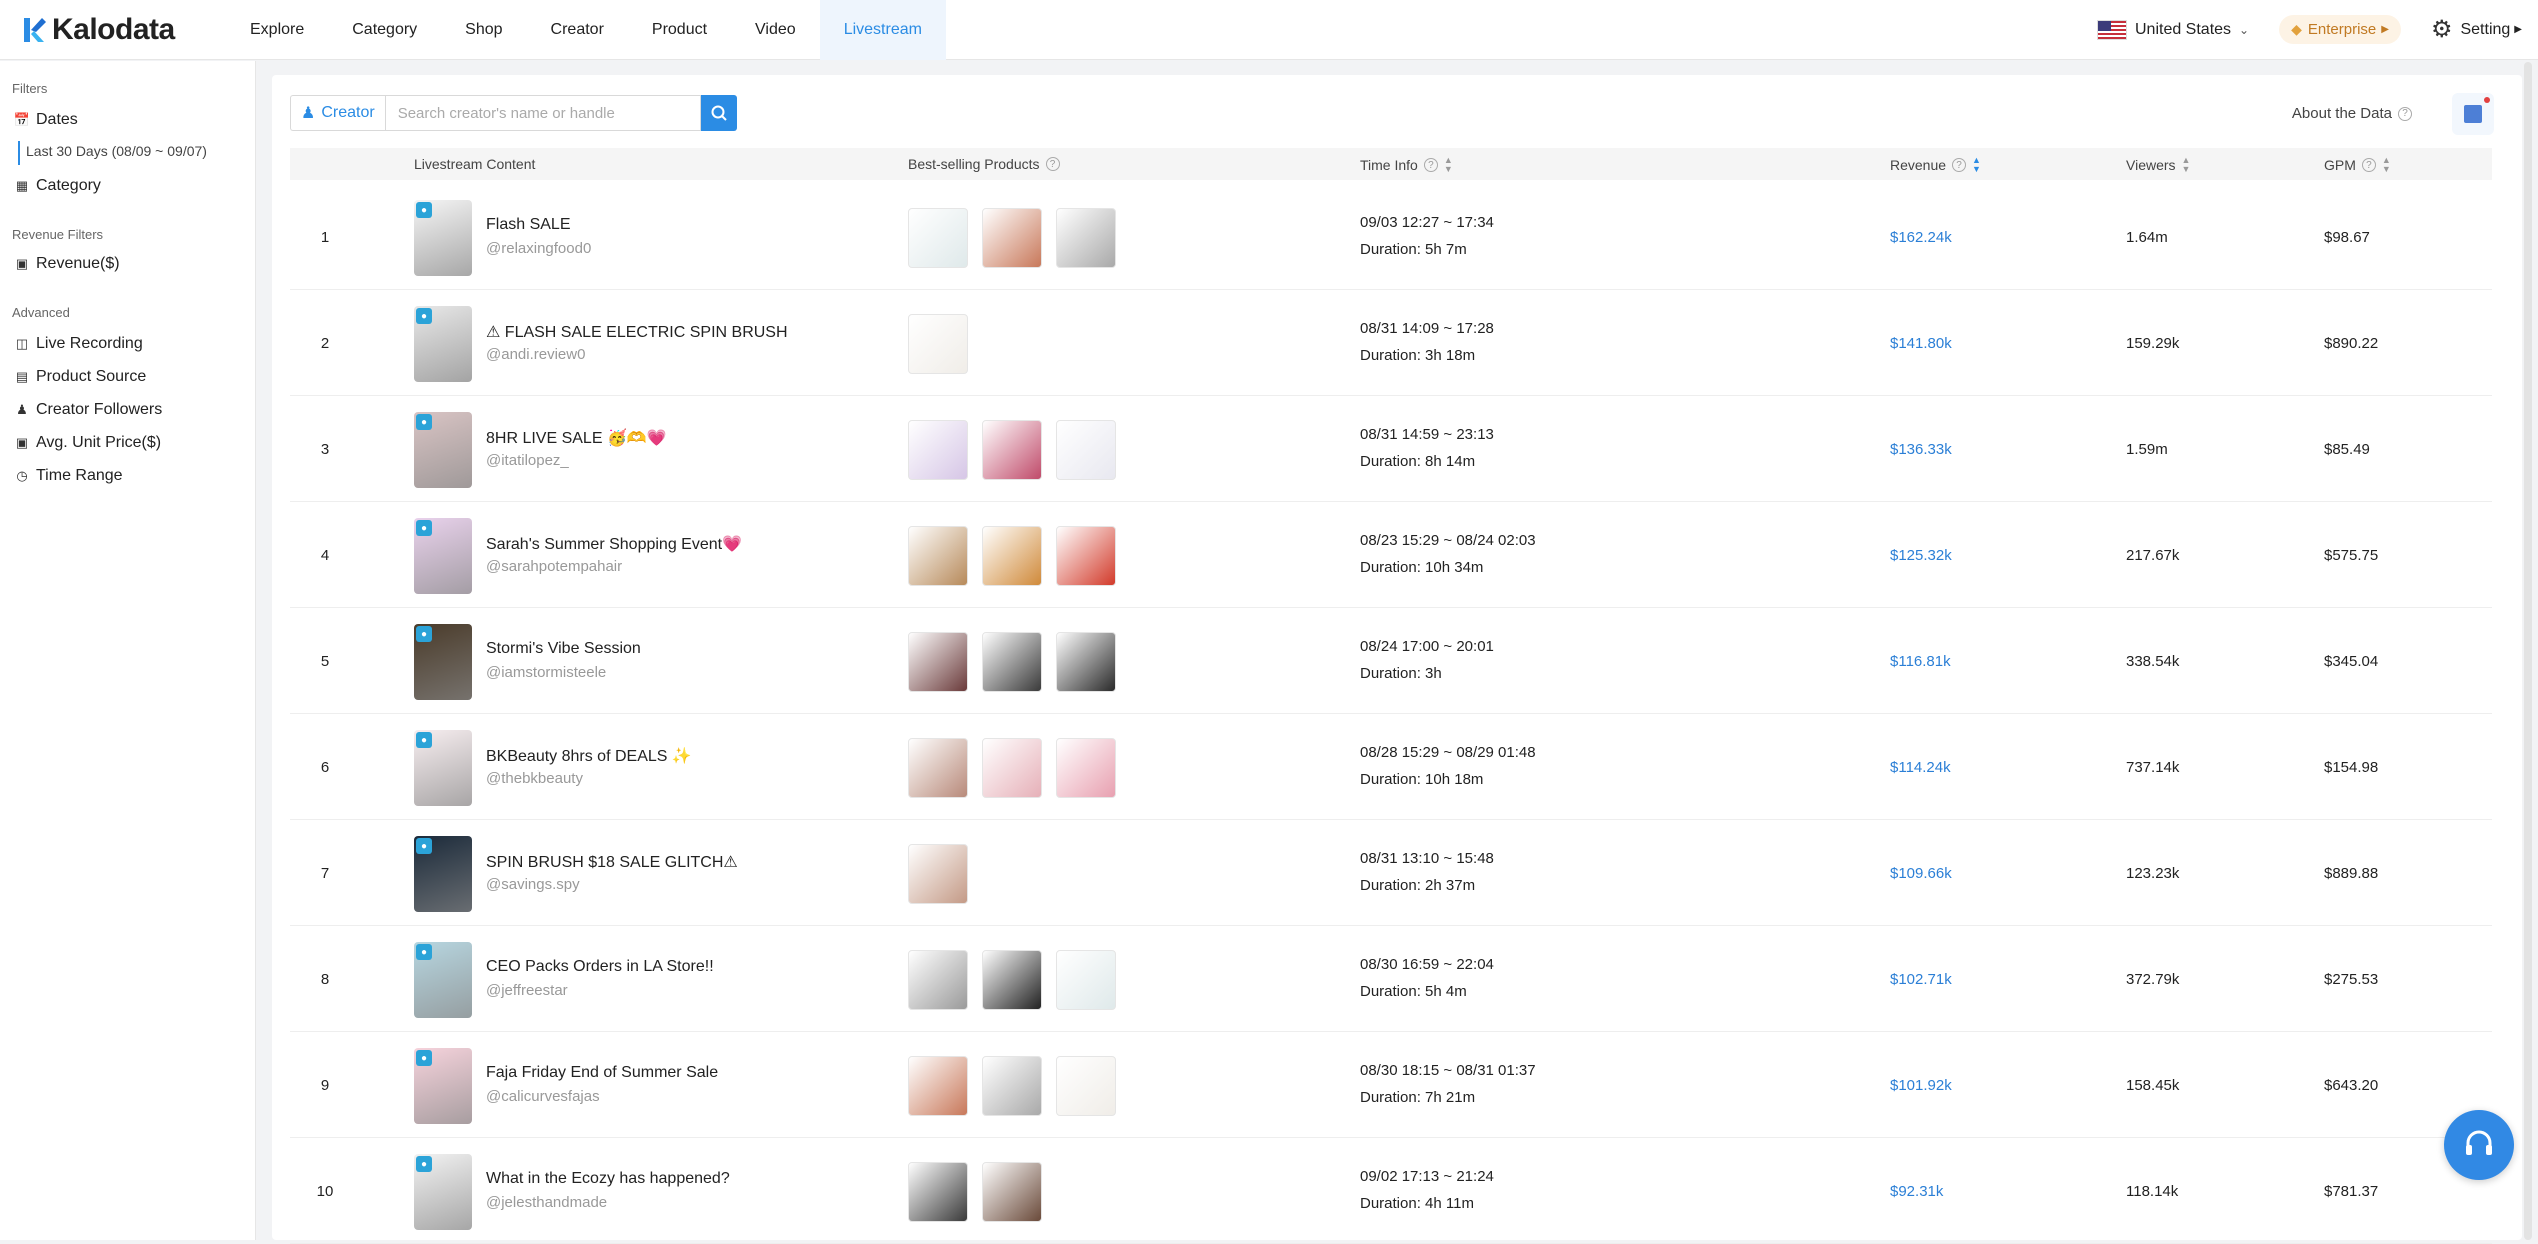 The height and width of the screenshot is (1244, 2538). Describe the element at coordinates (1921, 343) in the screenshot. I see `revenue-value: $141.80k` at that location.